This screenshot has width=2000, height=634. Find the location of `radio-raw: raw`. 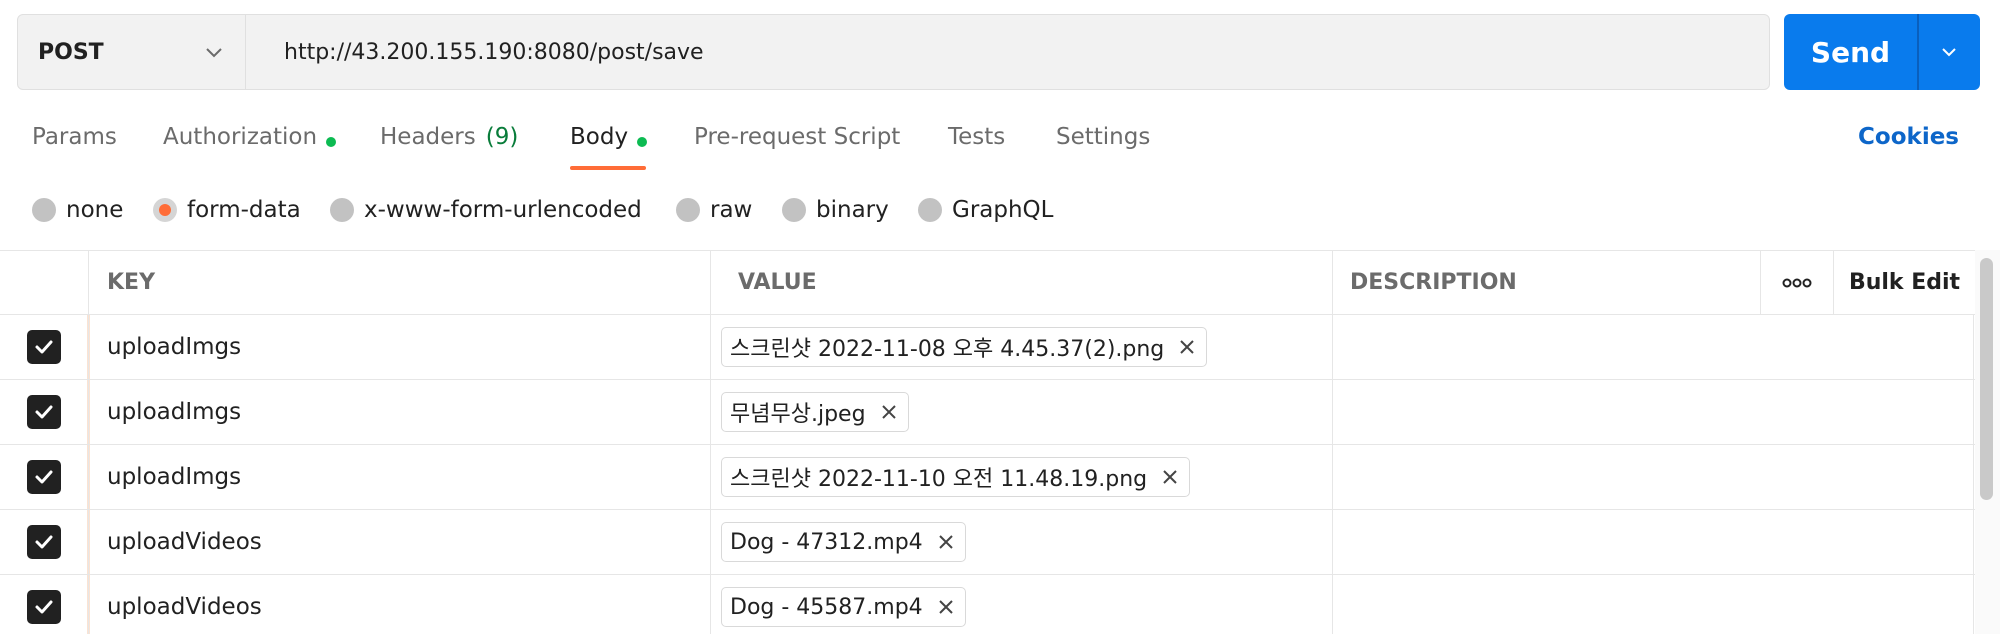

radio-raw: raw is located at coordinates (714, 210).